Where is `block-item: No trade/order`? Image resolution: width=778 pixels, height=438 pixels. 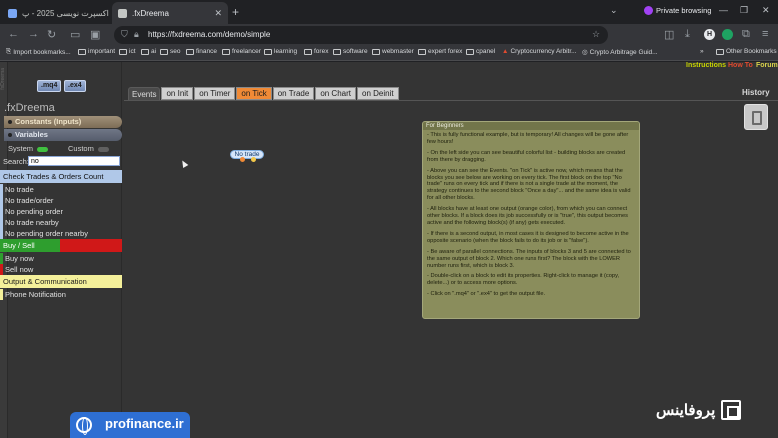 block-item: No trade/order is located at coordinates (26, 200).